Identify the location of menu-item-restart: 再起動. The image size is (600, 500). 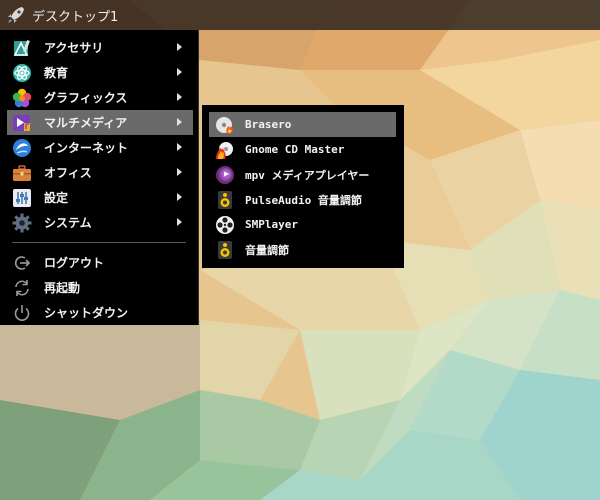
(99, 287).